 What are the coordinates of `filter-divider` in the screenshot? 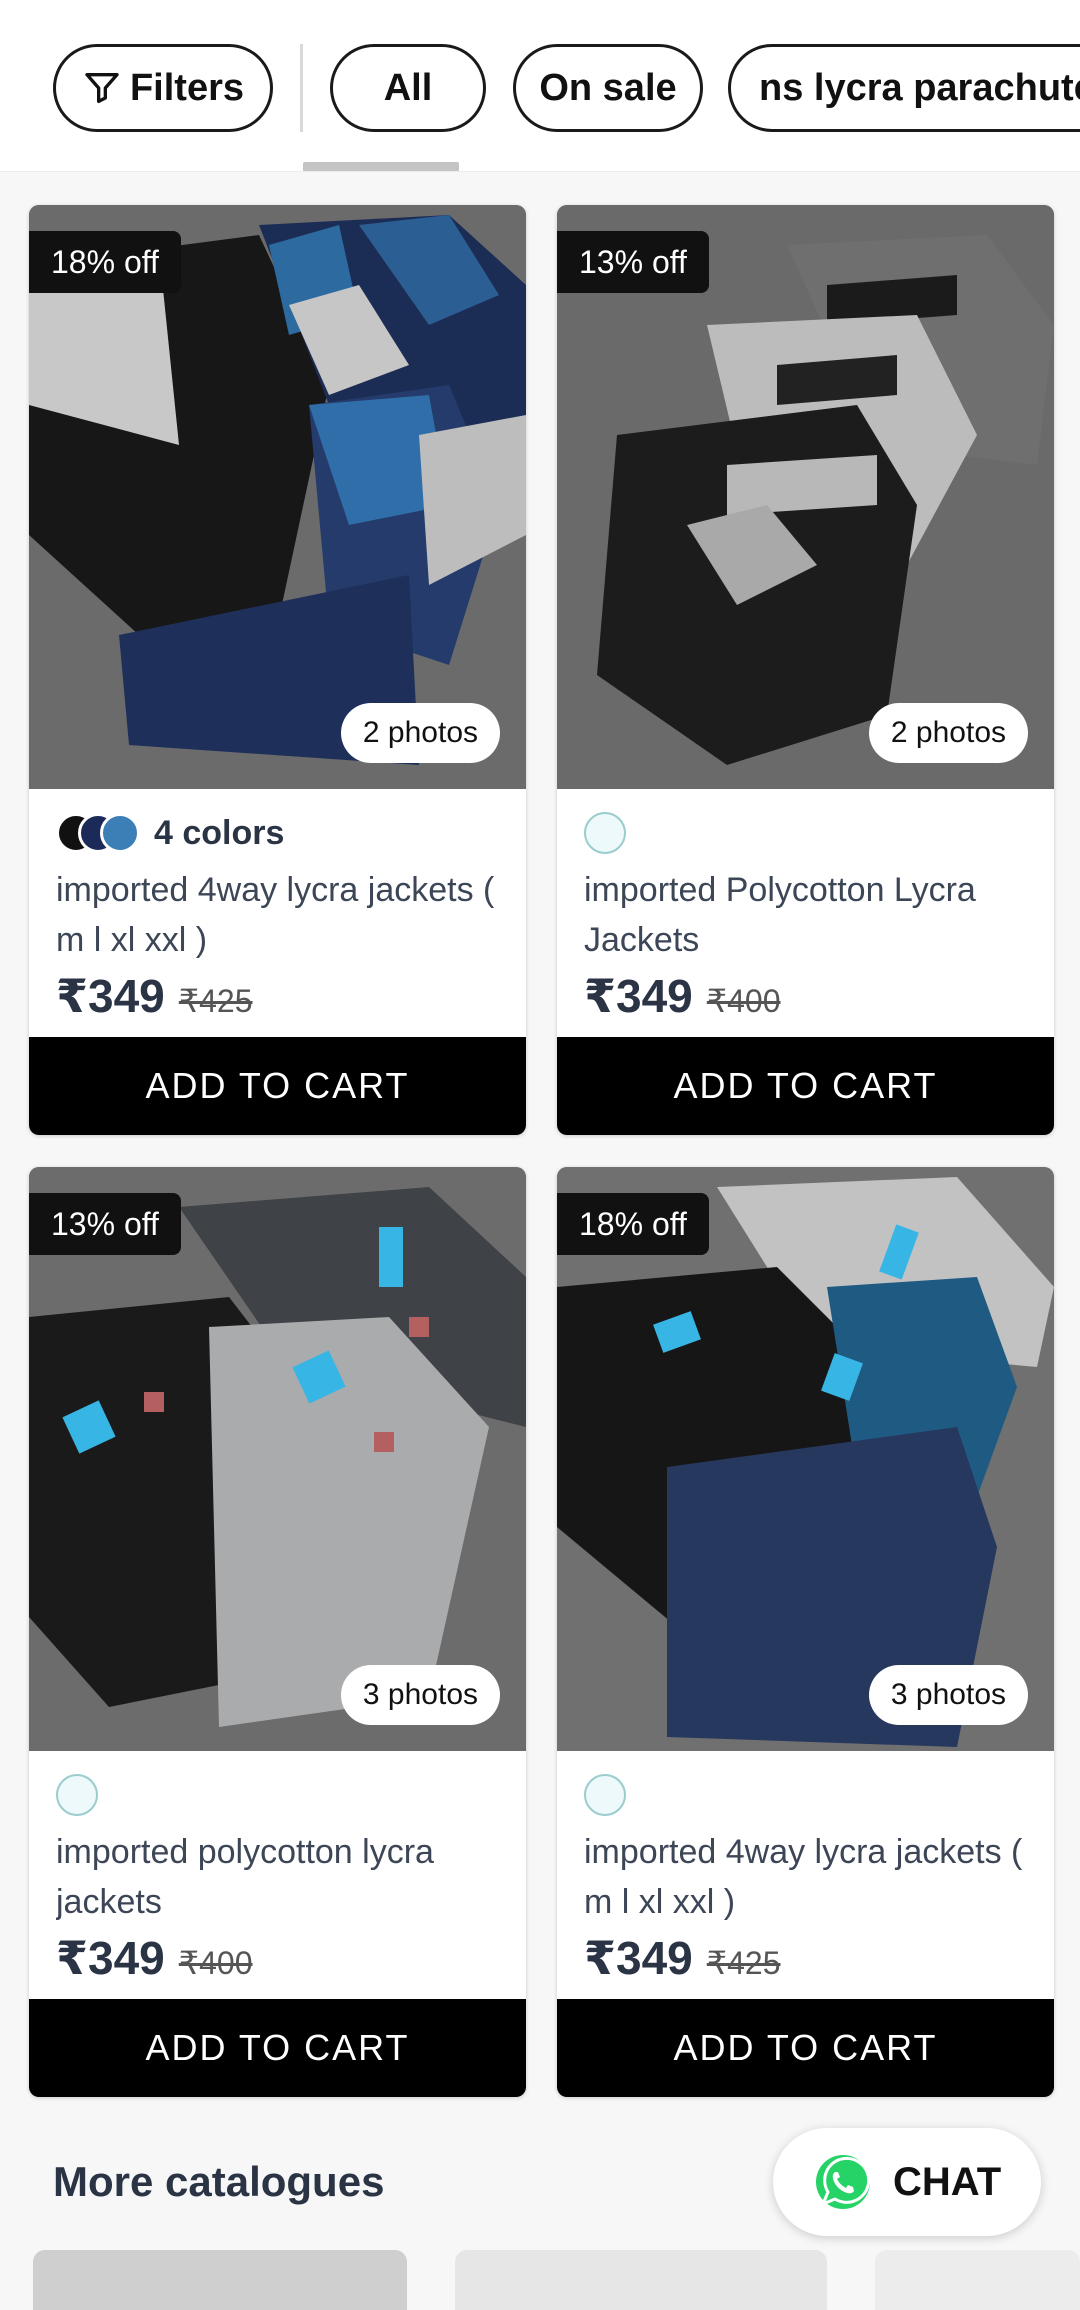 It's located at (301, 88).